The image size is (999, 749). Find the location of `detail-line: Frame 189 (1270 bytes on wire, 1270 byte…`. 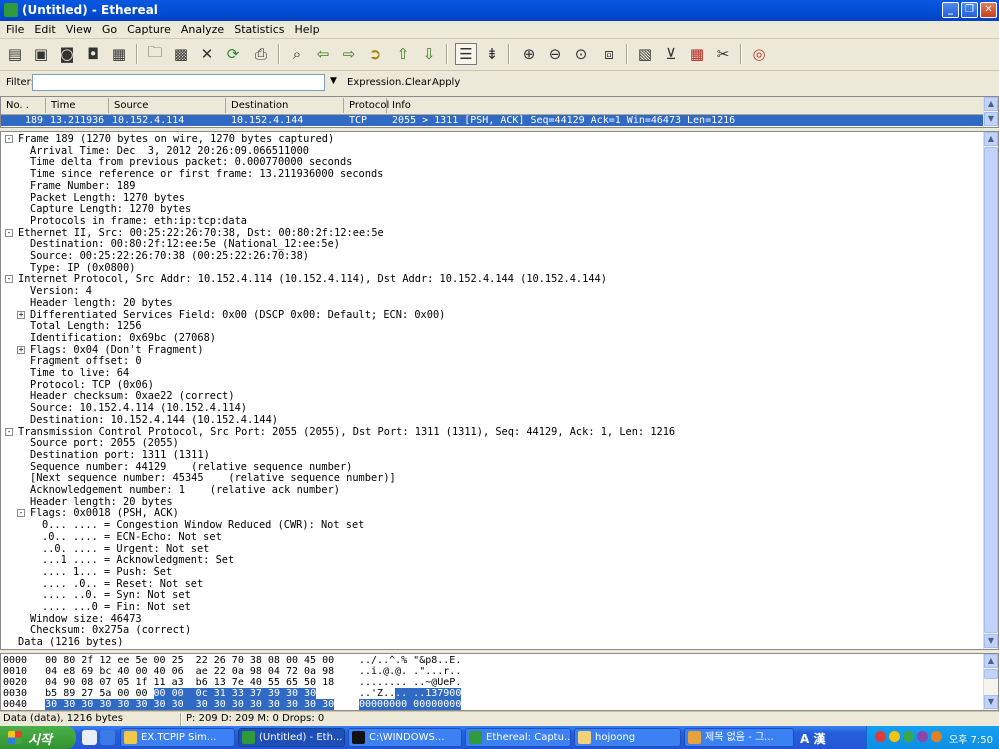

detail-line: Frame 189 (1270 bytes on wire, 1270 byte… is located at coordinates (176, 139).